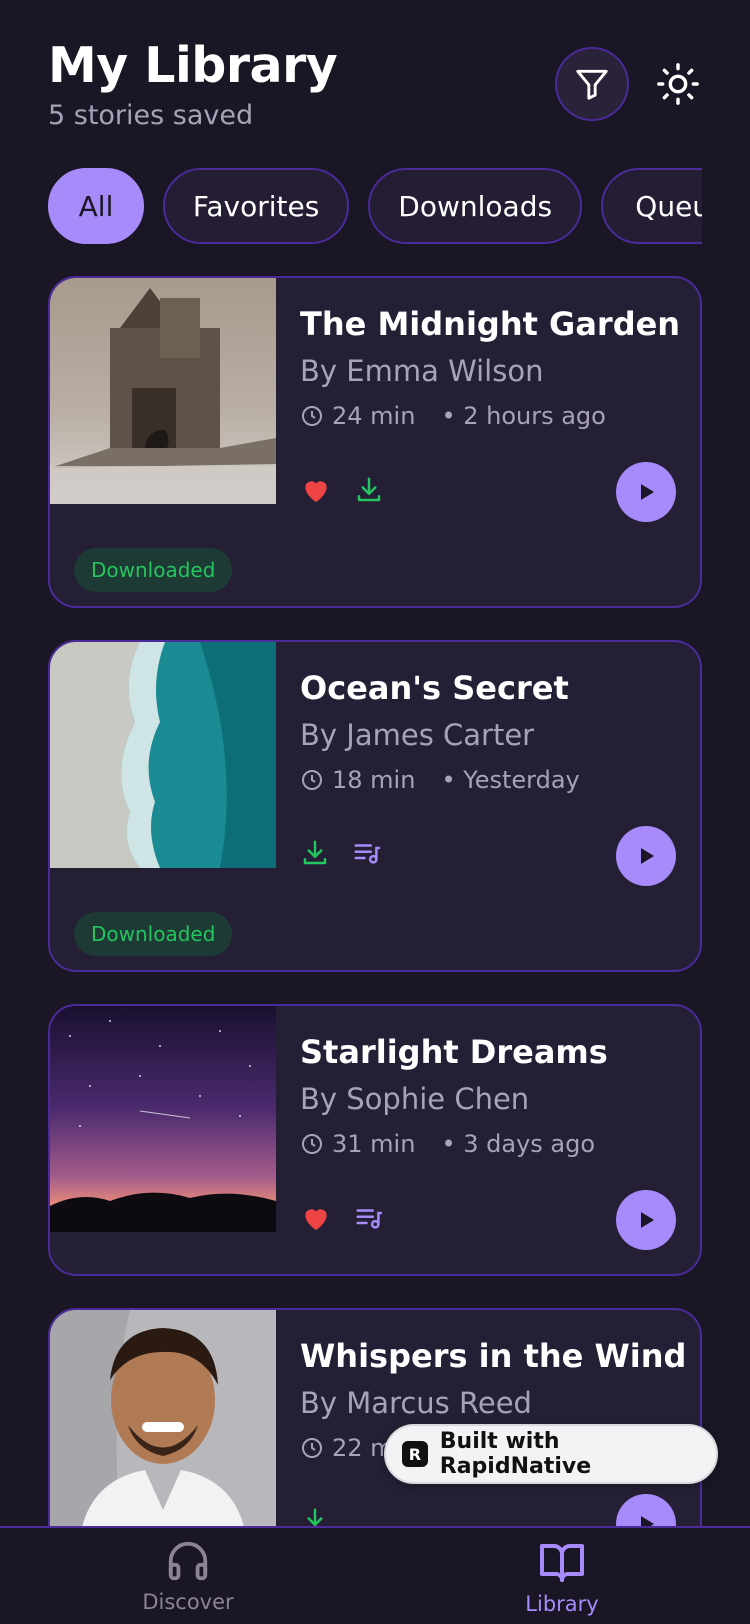  Describe the element at coordinates (422, 371) in the screenshot. I see `story-author: By Emma Wilson` at that location.